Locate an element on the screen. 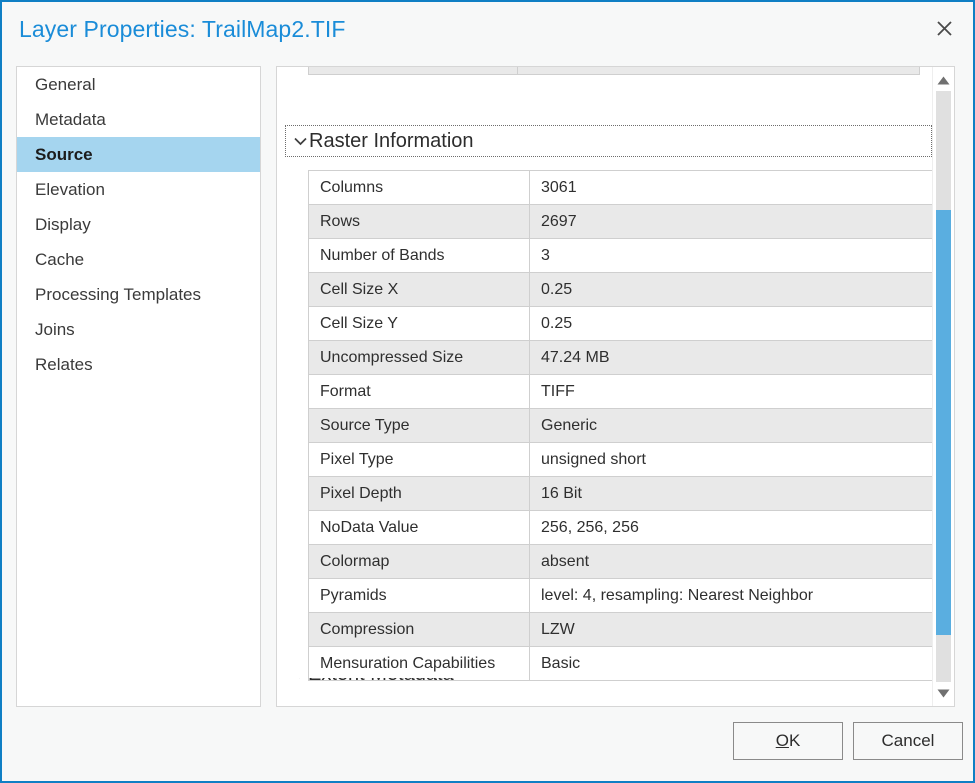 Image resolution: width=975 pixels, height=783 pixels. table-row: Number of Bands 3 is located at coordinates (621, 255).